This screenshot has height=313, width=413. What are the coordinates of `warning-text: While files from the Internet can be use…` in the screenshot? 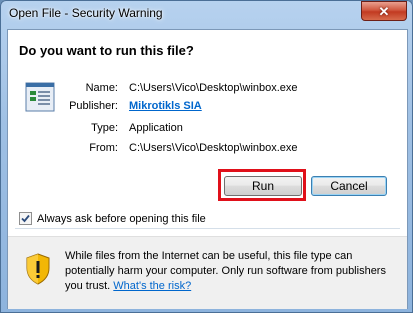 It's located at (227, 271).